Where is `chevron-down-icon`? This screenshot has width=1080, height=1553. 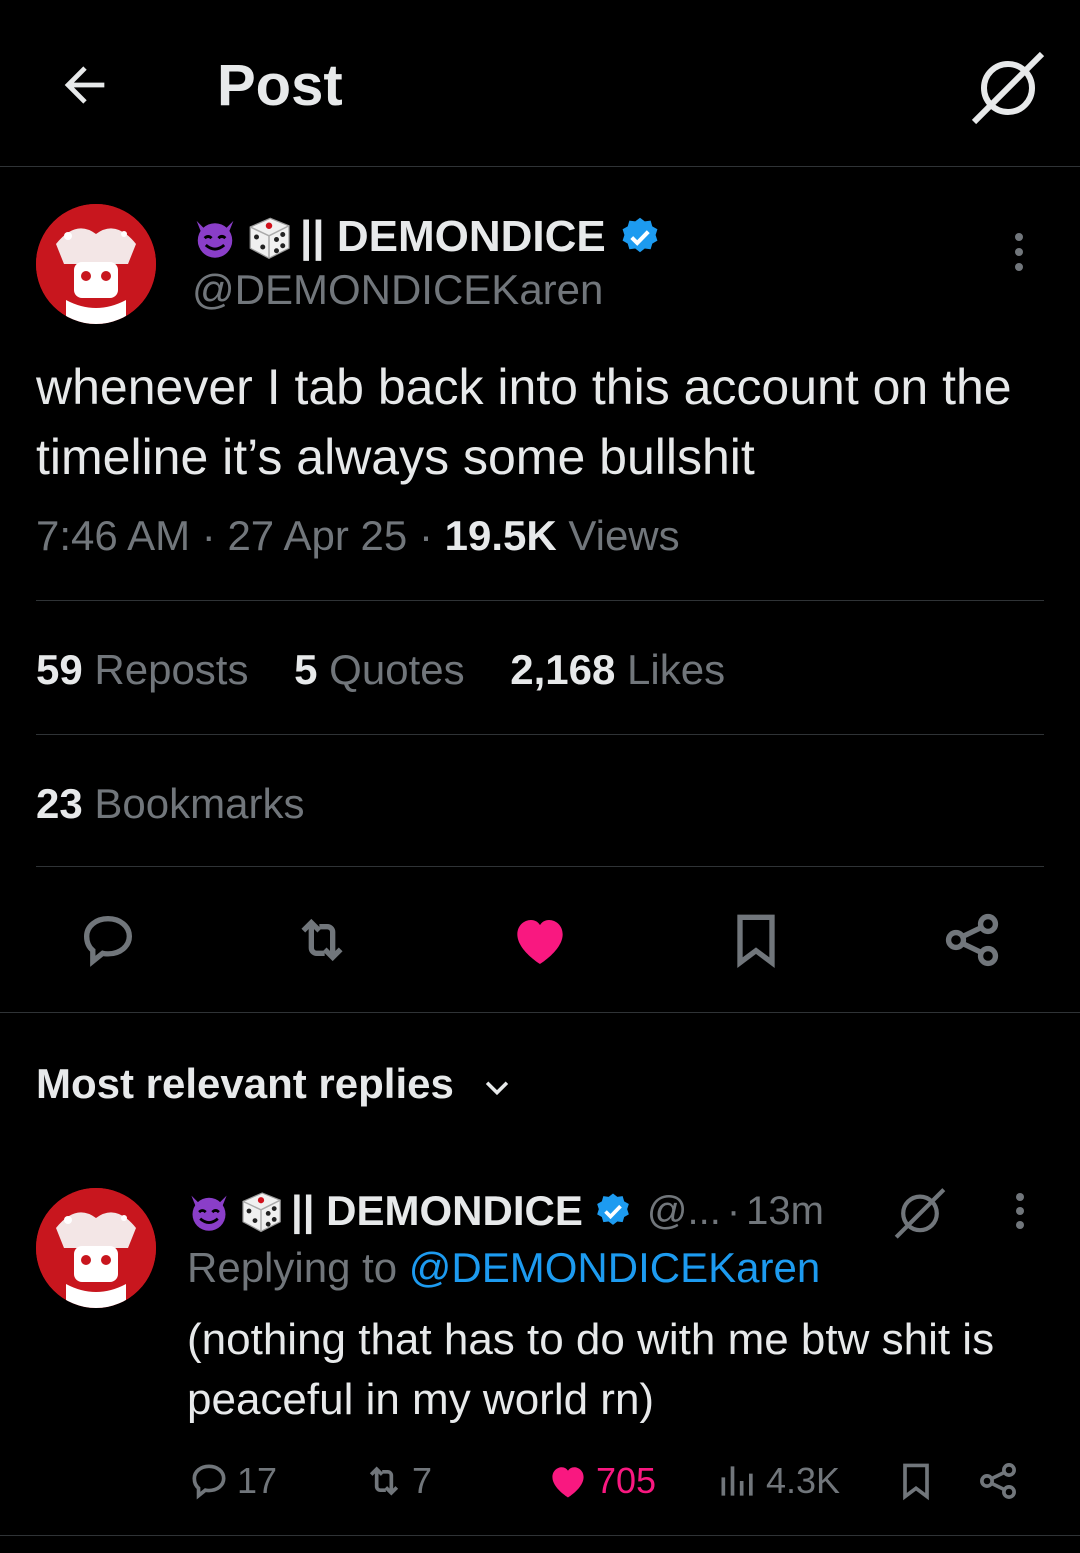
chevron-down-icon is located at coordinates (497, 1087).